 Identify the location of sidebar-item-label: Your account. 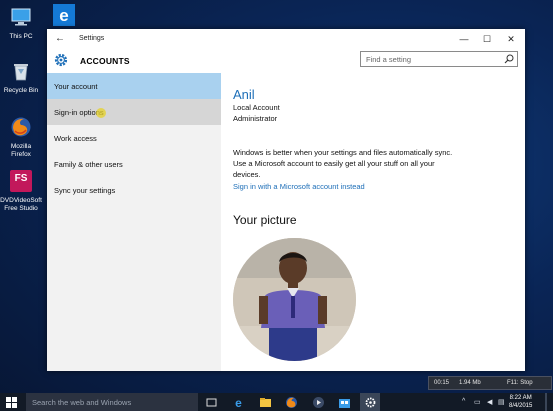
(76, 86).